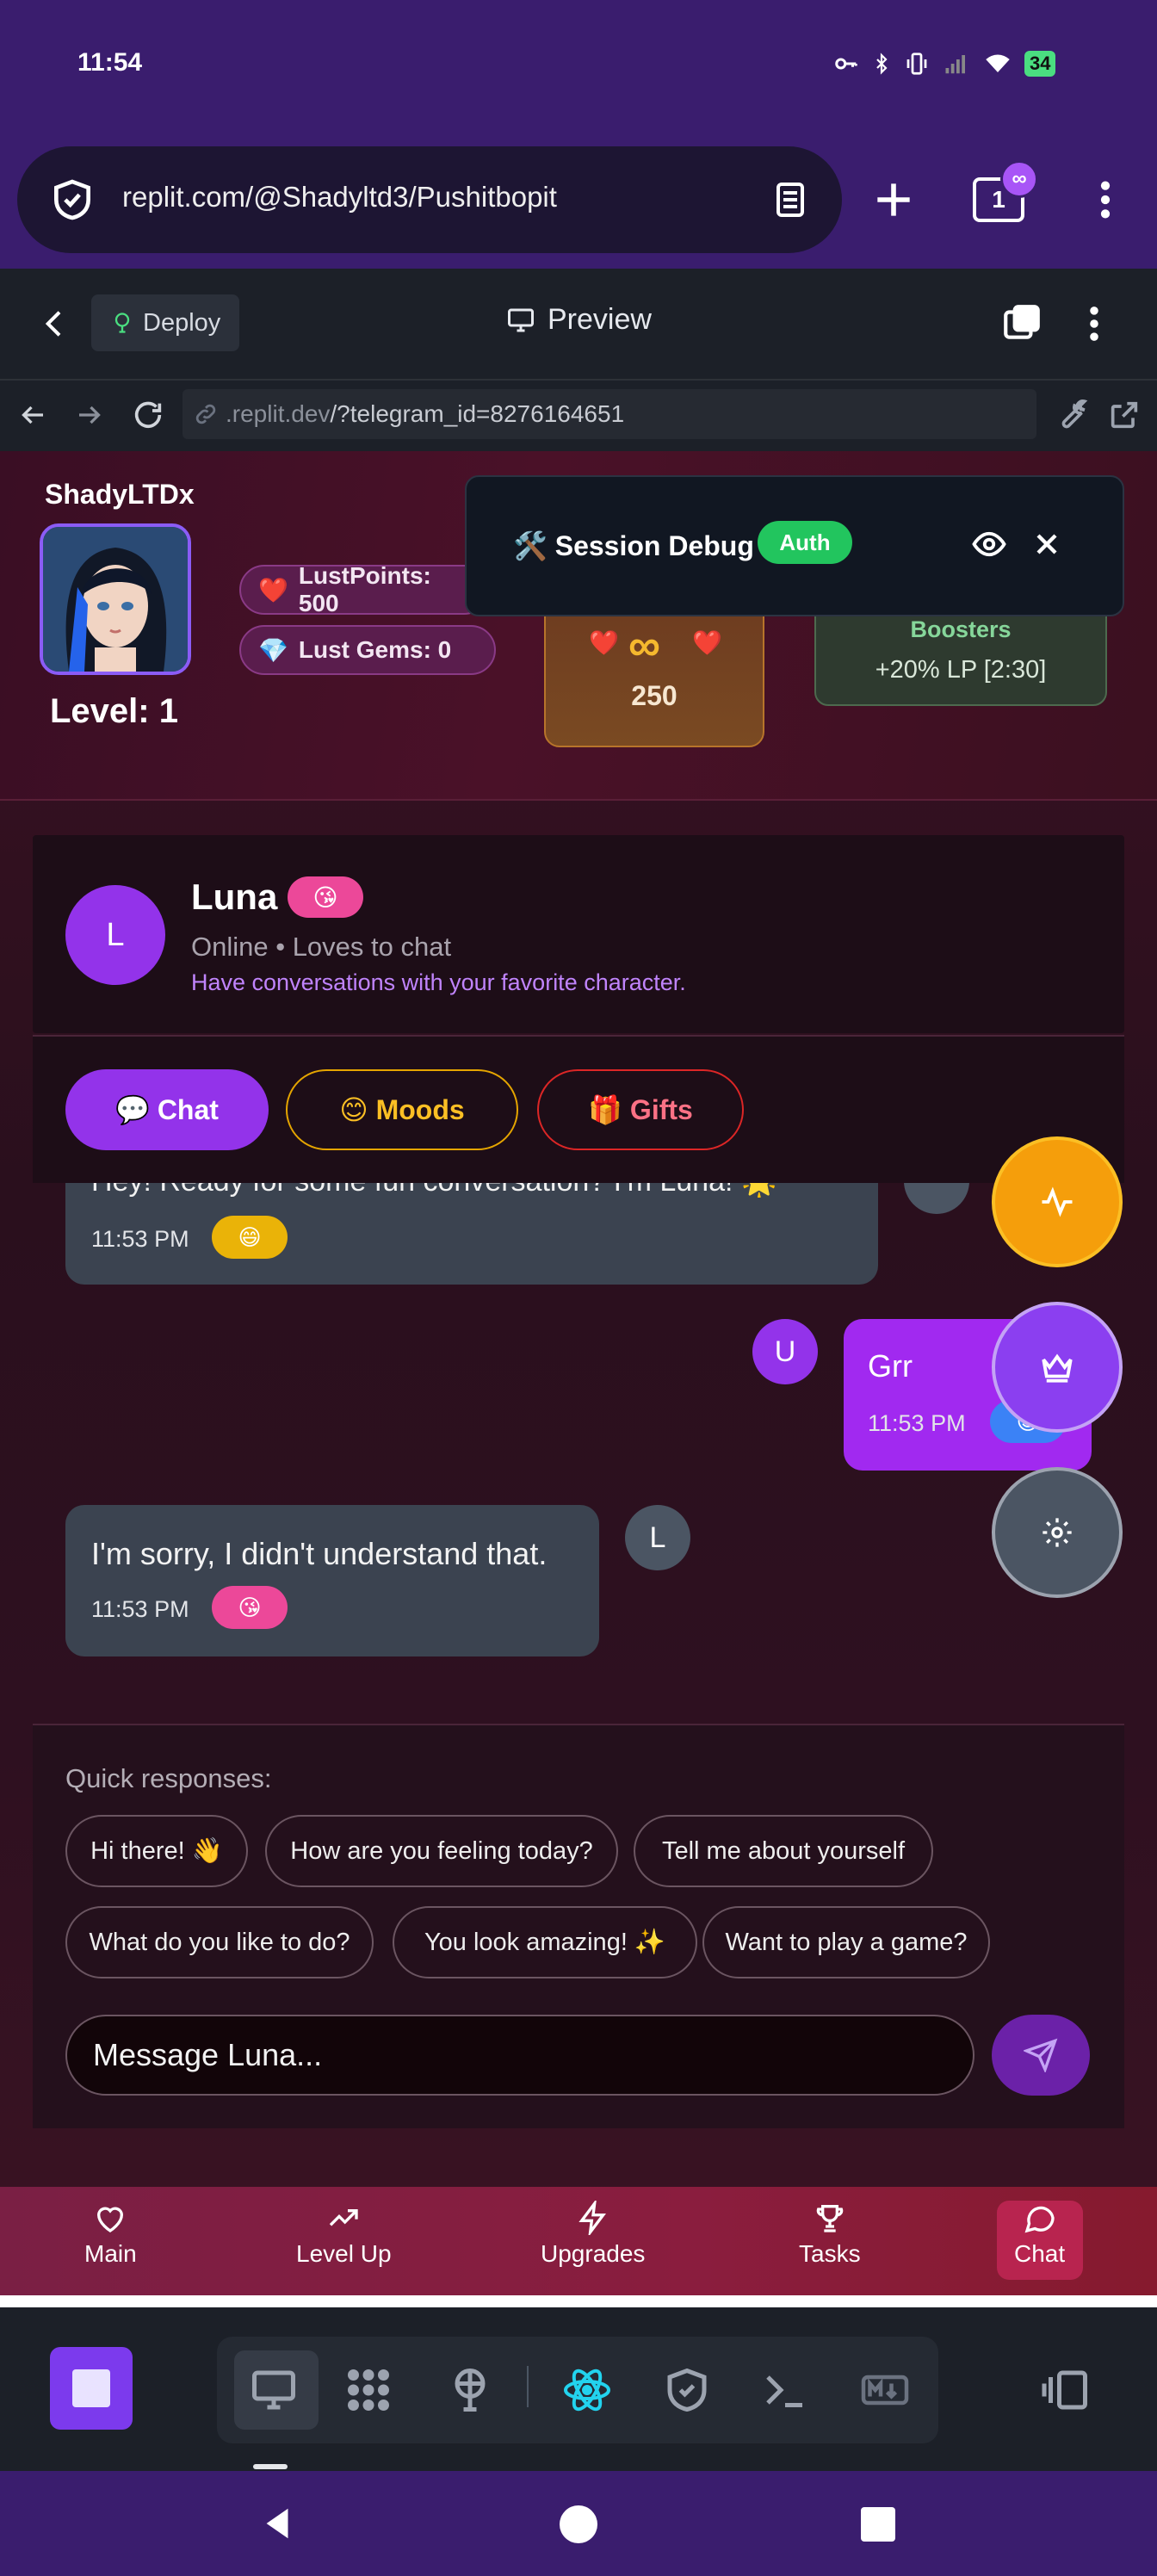 The height and width of the screenshot is (2576, 1157). Describe the element at coordinates (115, 599) in the screenshot. I see `avatar` at that location.